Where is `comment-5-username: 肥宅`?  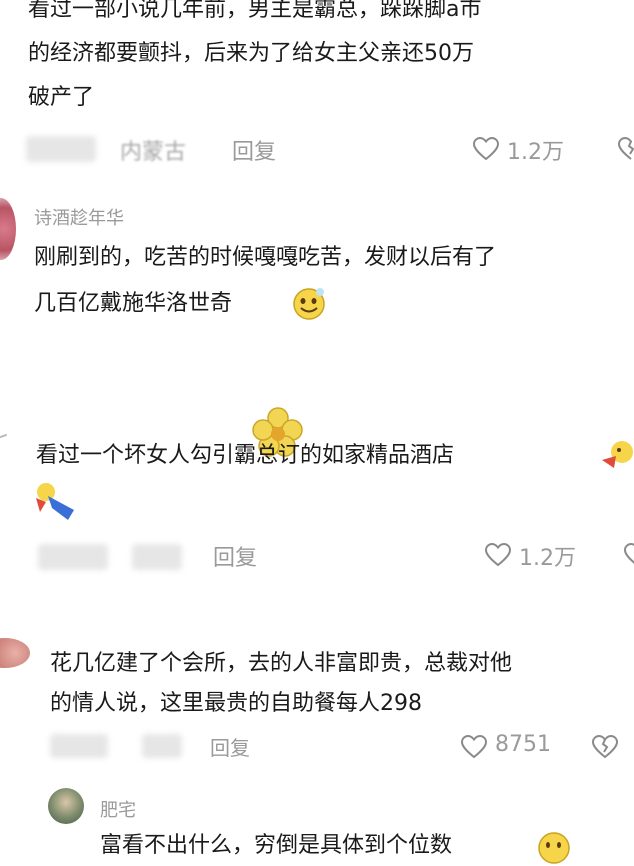
comment-5-username: 肥宅 is located at coordinates (118, 809).